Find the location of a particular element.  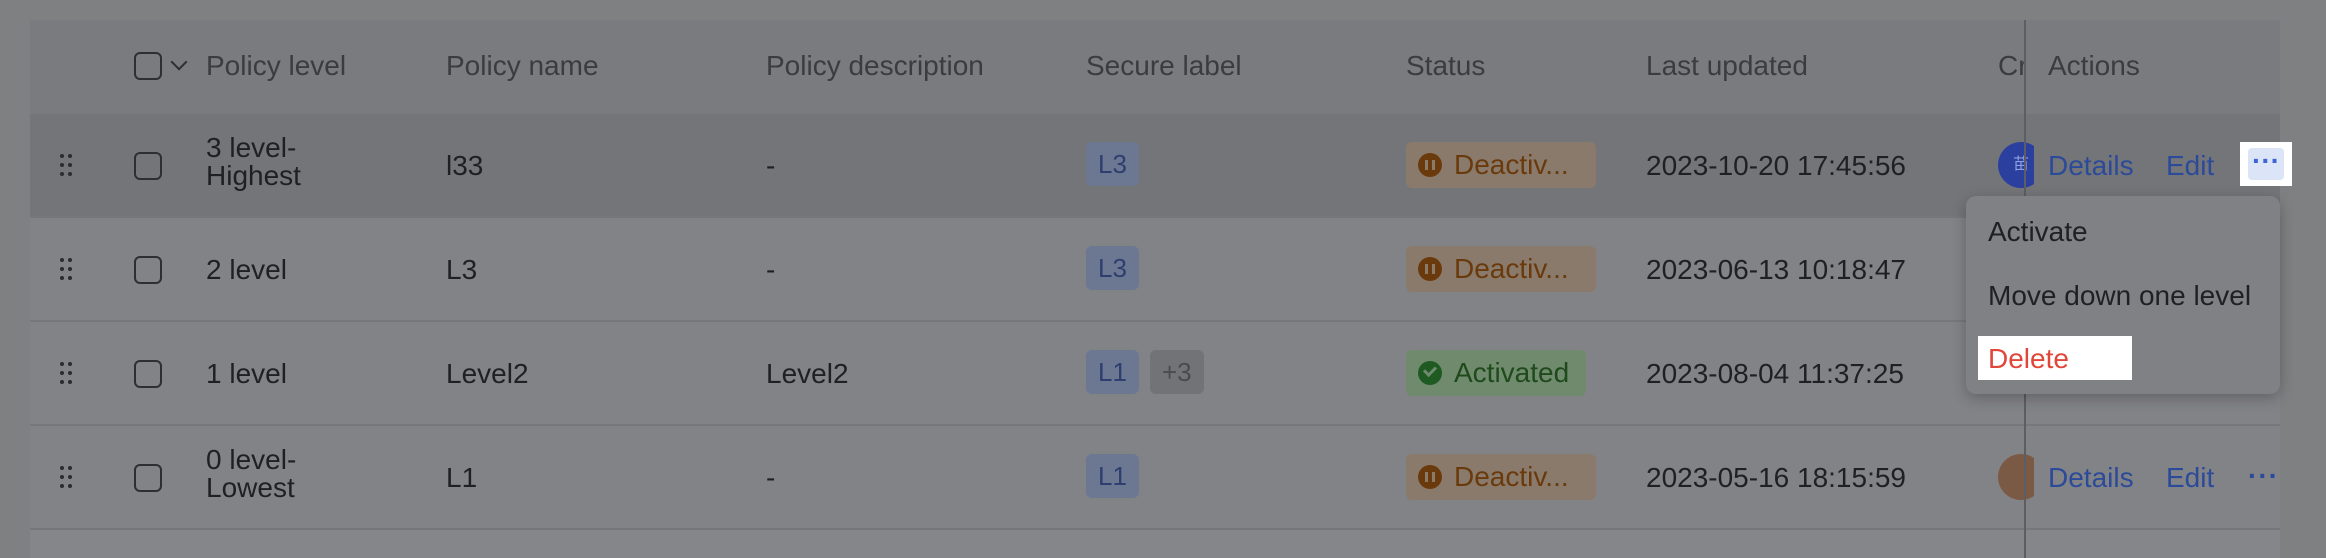

policy-level-line1: 0 level- is located at coordinates (251, 459).